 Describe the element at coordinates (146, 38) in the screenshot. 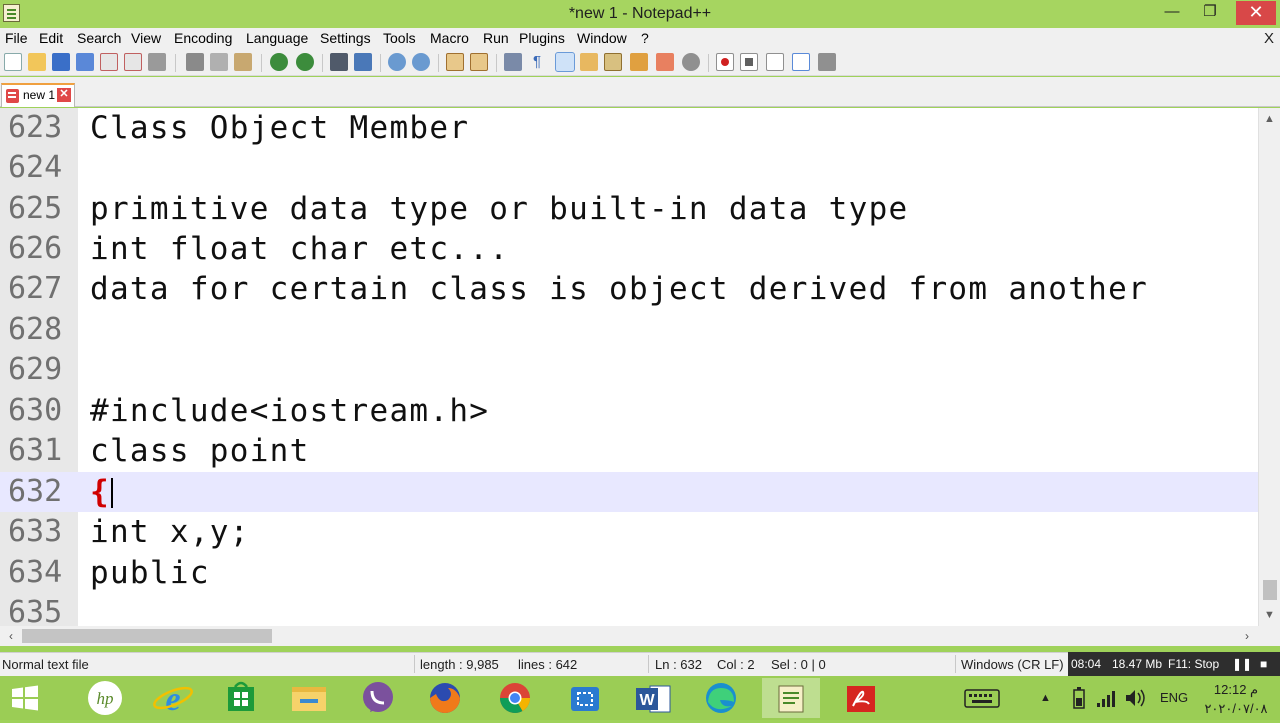

I see `menu-view: View` at that location.